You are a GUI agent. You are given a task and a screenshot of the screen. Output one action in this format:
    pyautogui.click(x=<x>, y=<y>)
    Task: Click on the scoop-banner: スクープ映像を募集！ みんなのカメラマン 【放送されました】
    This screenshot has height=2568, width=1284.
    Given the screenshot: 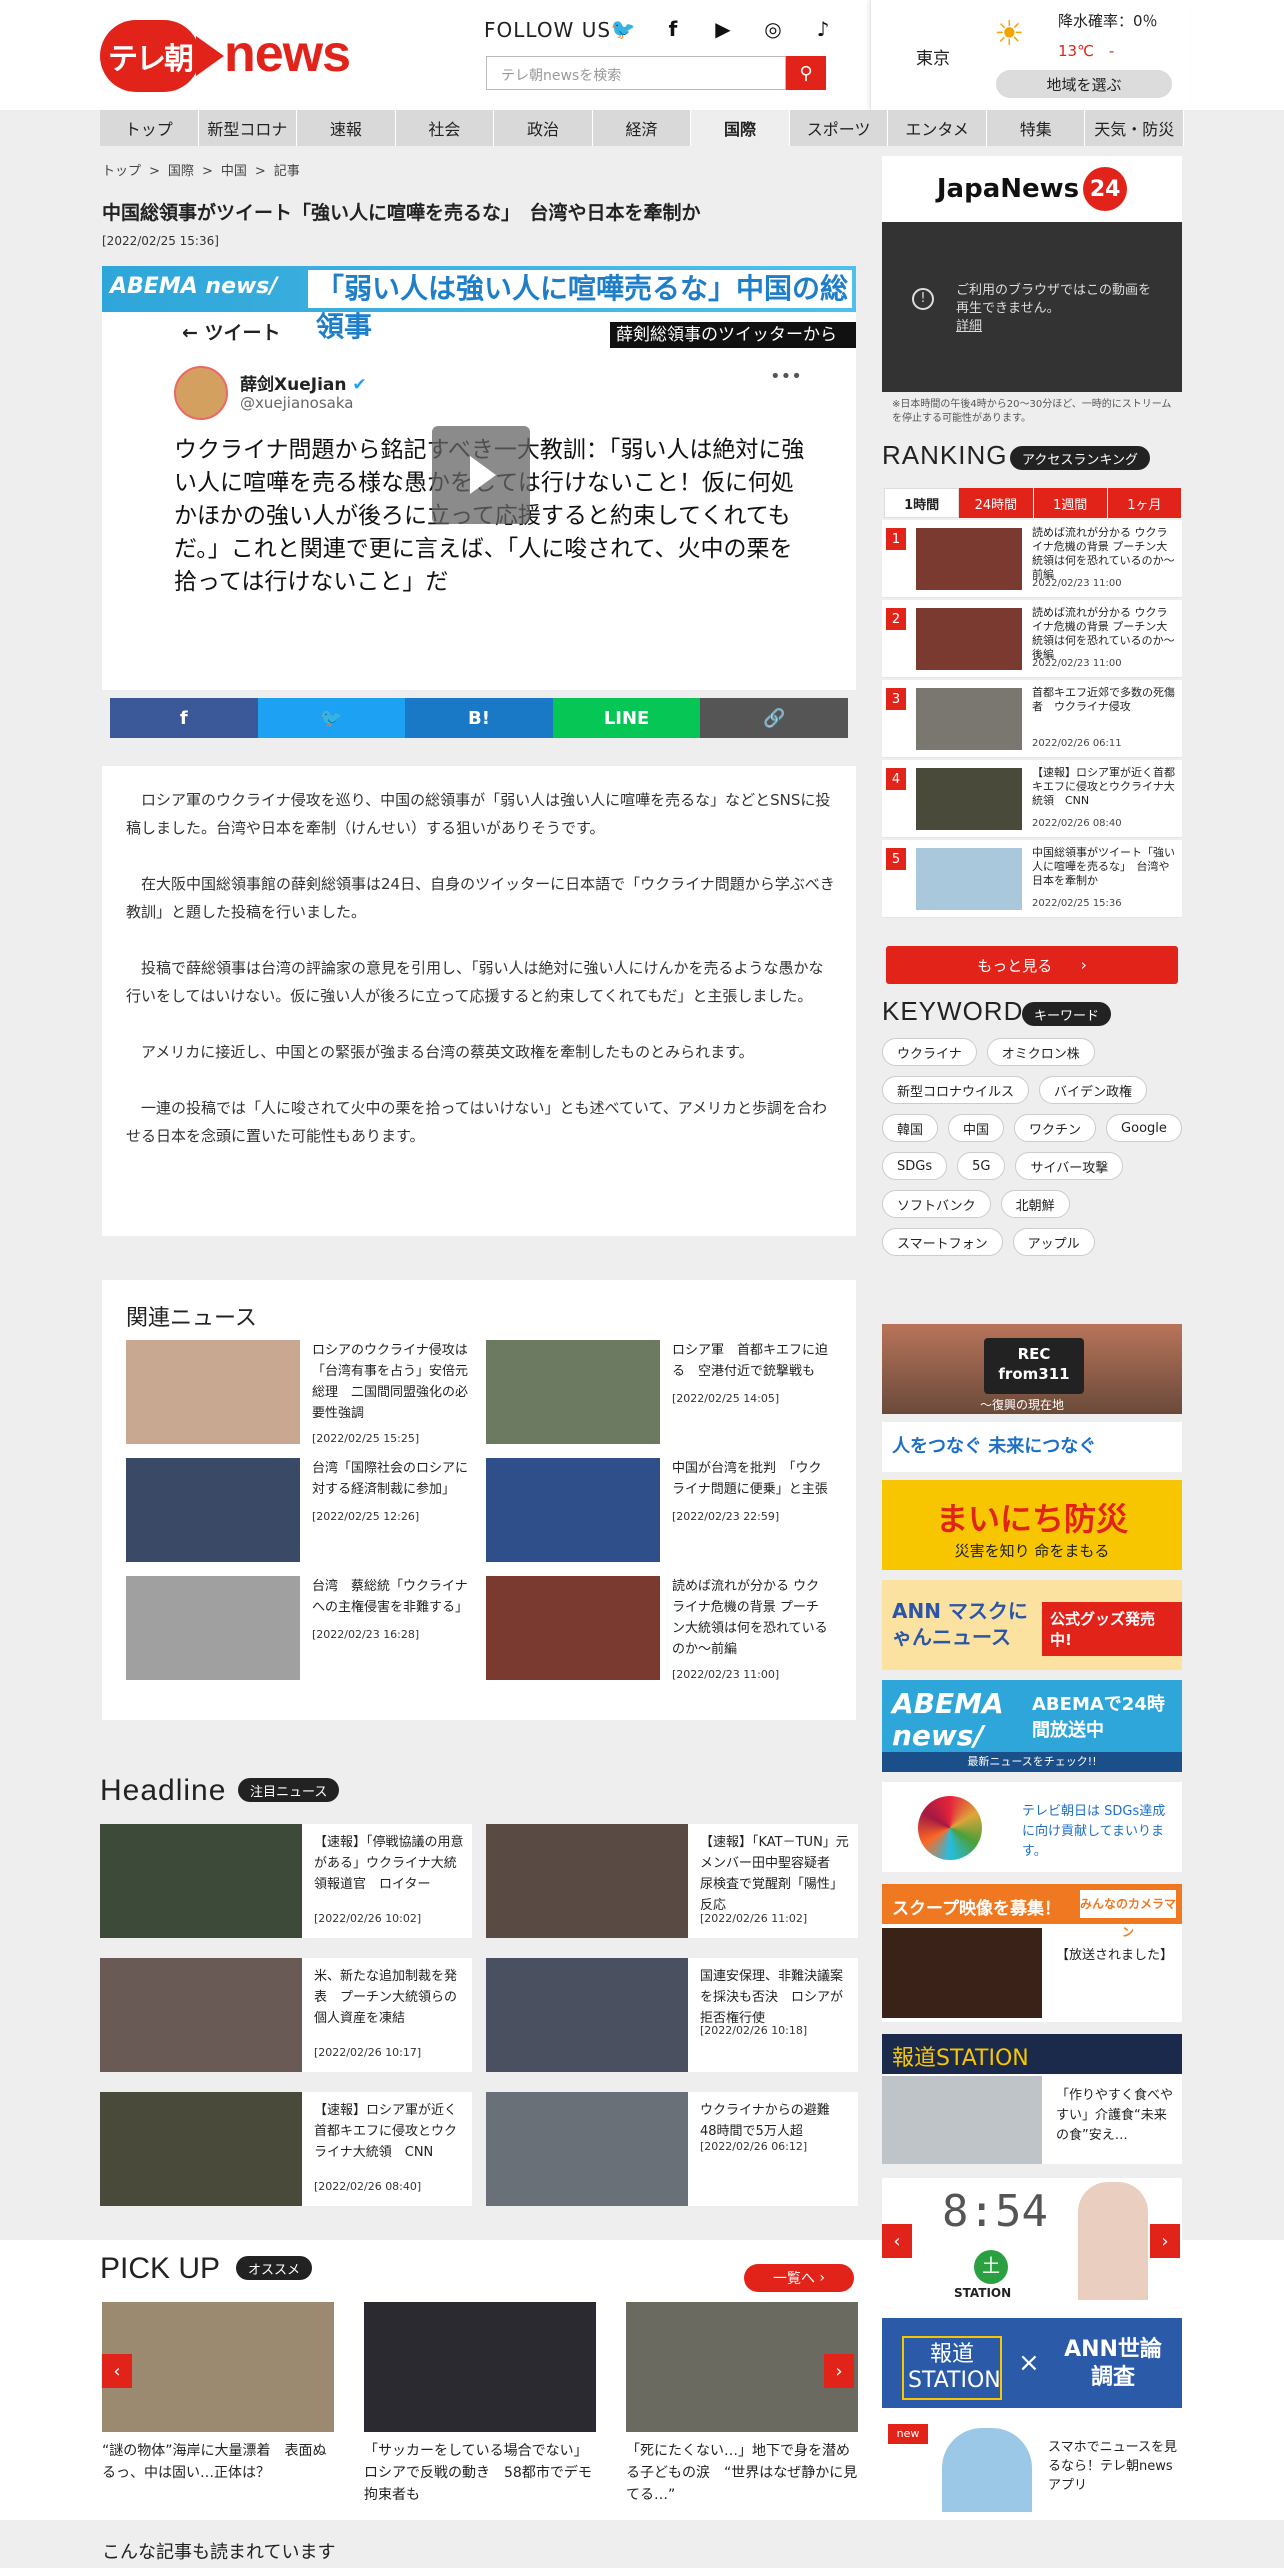 What is the action you would take?
    pyautogui.click(x=1032, y=1953)
    